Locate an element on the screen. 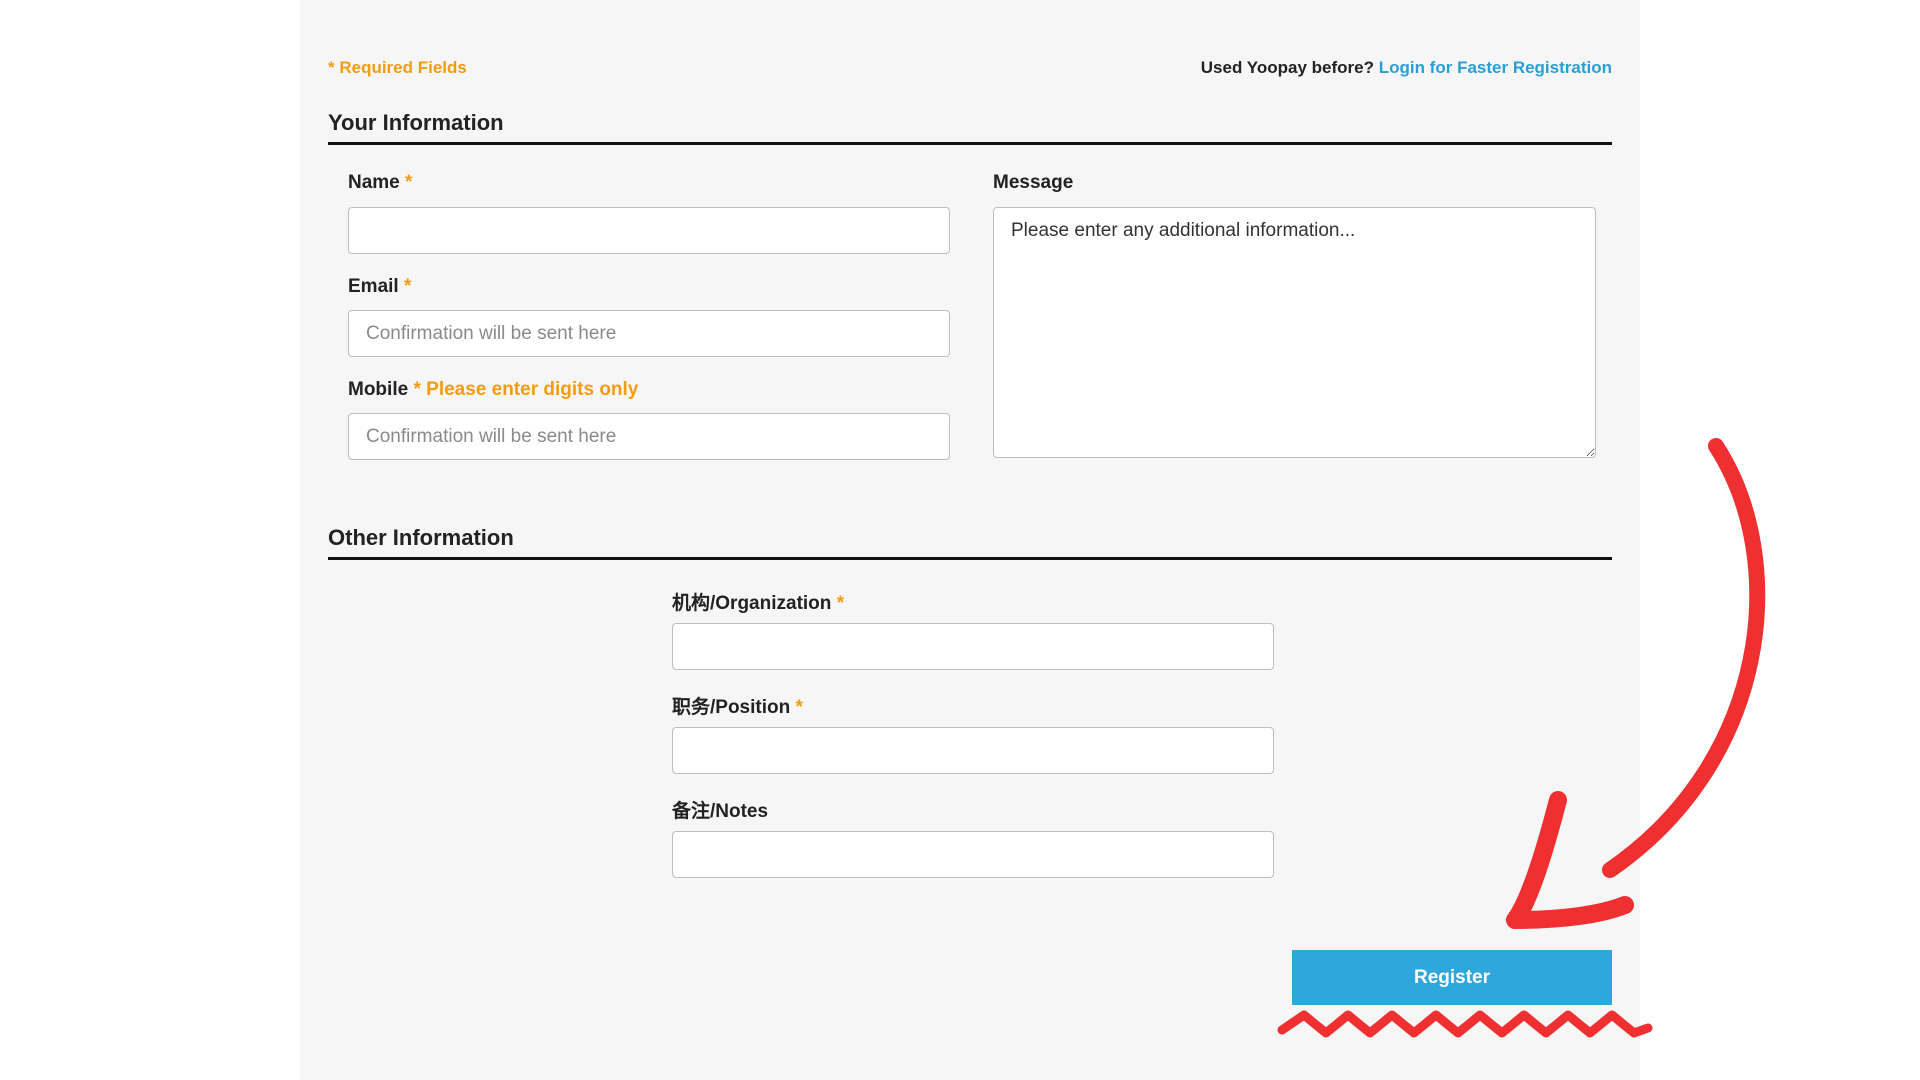  position-label-text: 职务/Position is located at coordinates (731, 707).